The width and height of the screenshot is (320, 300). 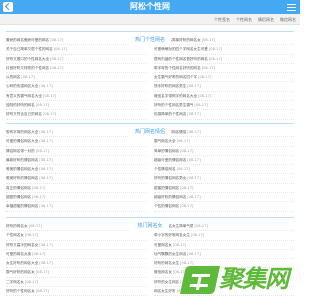 What do you see at coordinates (18, 188) in the screenshot?
I see `item-title: 真正的情侣网名` at bounding box center [18, 188].